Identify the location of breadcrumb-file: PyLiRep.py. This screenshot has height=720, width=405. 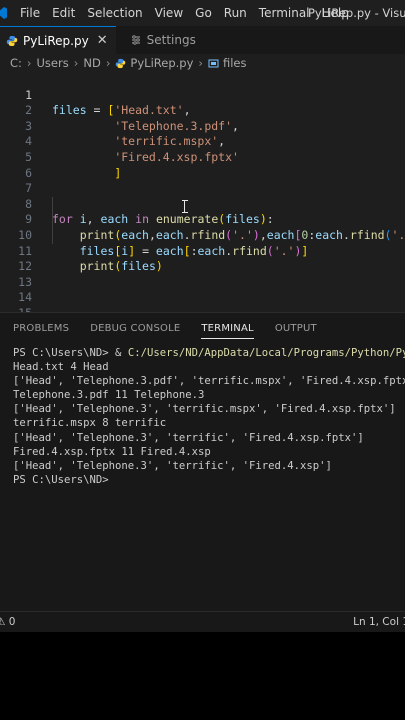
(161, 63).